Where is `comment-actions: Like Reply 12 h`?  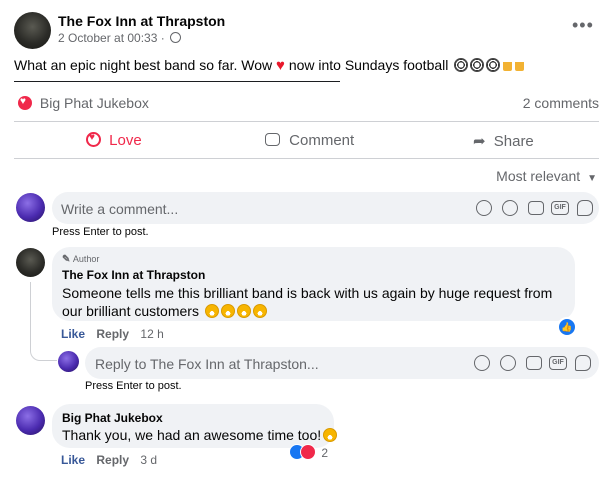
comment-actions: Like Reply 12 h is located at coordinates (112, 334).